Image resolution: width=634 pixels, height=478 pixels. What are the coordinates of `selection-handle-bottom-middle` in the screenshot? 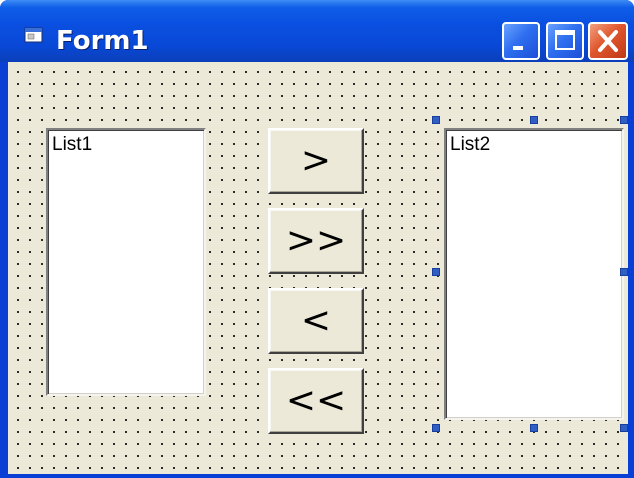 It's located at (534, 428).